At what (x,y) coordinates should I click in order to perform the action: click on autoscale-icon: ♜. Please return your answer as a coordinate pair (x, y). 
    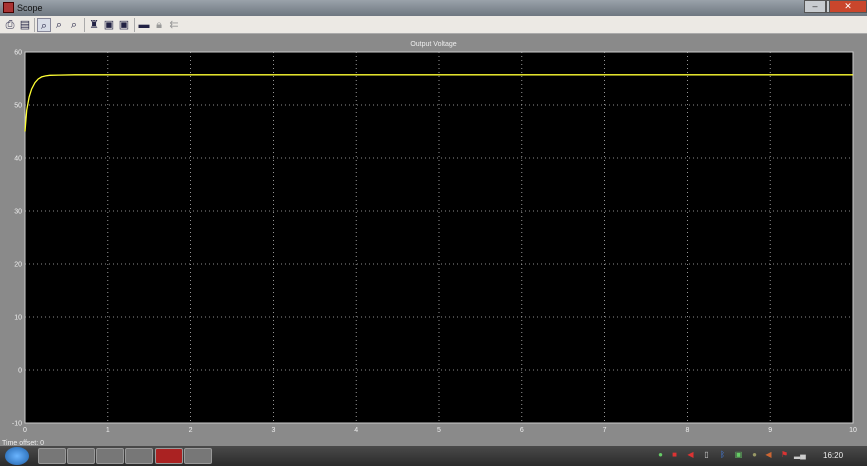
    Looking at the image, I should click on (94, 25).